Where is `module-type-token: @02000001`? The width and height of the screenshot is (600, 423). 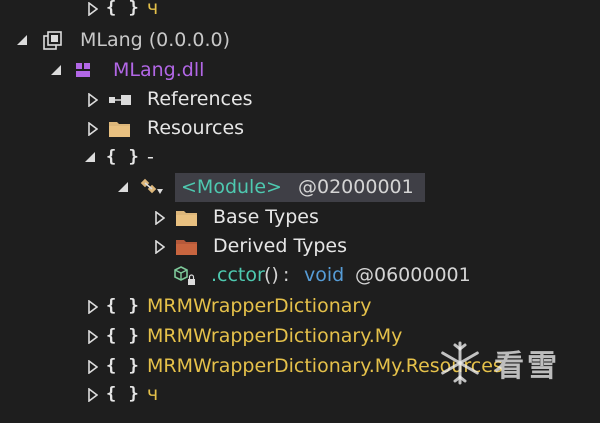
module-type-token: @02000001 is located at coordinates (356, 187).